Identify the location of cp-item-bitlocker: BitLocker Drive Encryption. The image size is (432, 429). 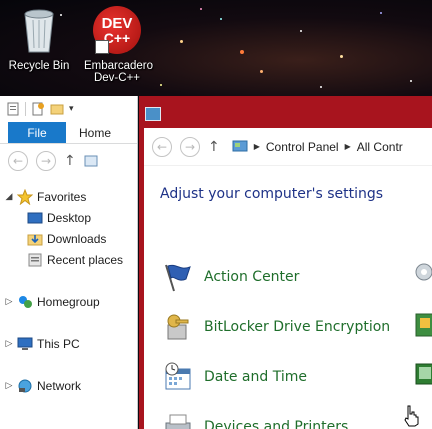
(276, 327).